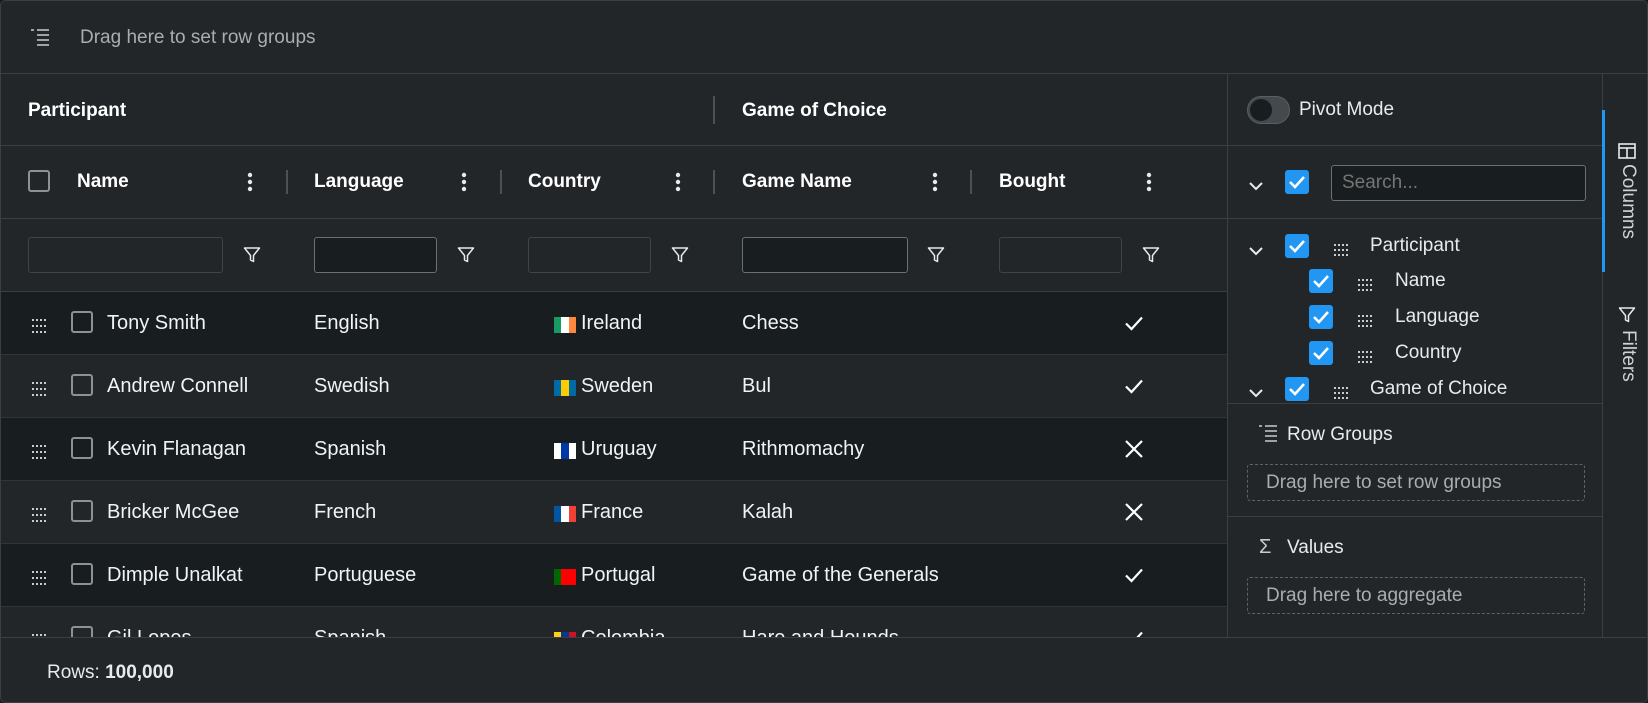 This screenshot has height=703, width=1648. I want to click on column-header-country: Country, so click(564, 182).